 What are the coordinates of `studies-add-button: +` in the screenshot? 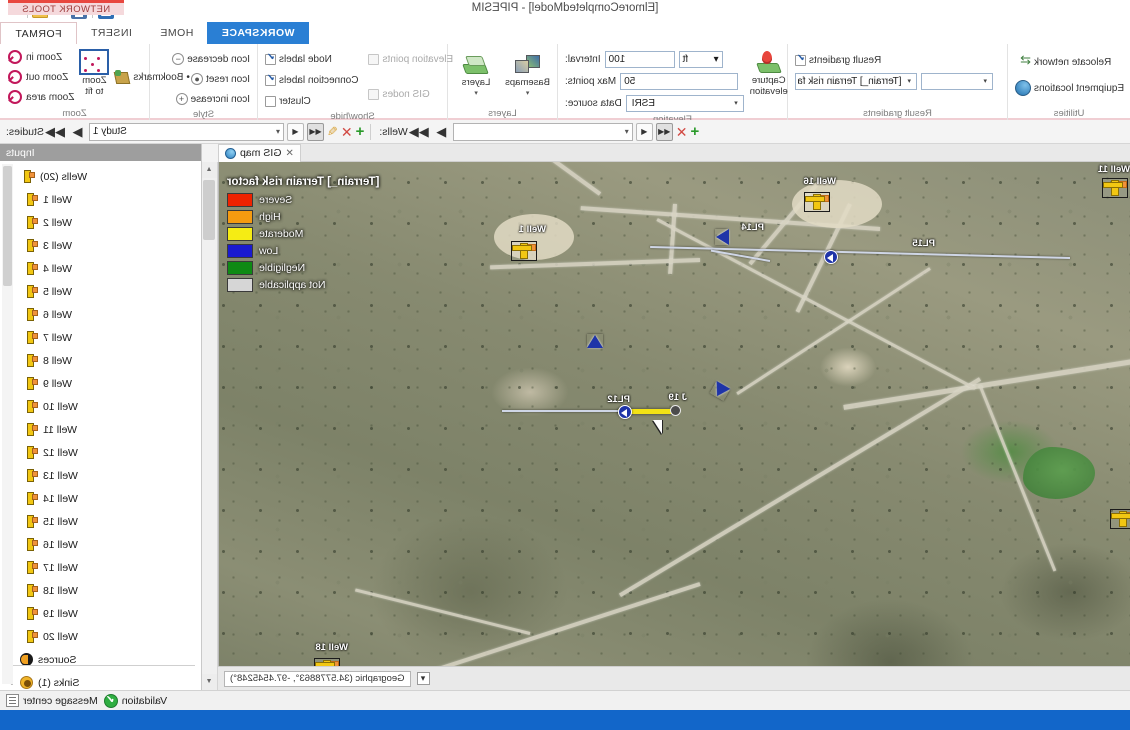 It's located at (360, 131).